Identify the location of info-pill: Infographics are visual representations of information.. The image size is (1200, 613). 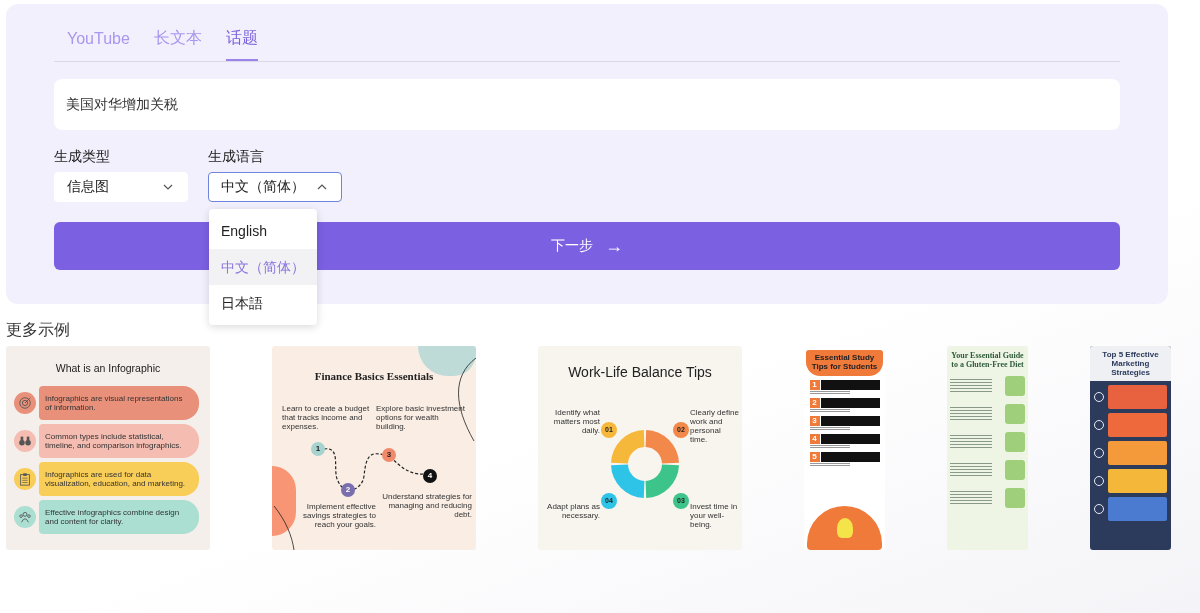
(119, 403).